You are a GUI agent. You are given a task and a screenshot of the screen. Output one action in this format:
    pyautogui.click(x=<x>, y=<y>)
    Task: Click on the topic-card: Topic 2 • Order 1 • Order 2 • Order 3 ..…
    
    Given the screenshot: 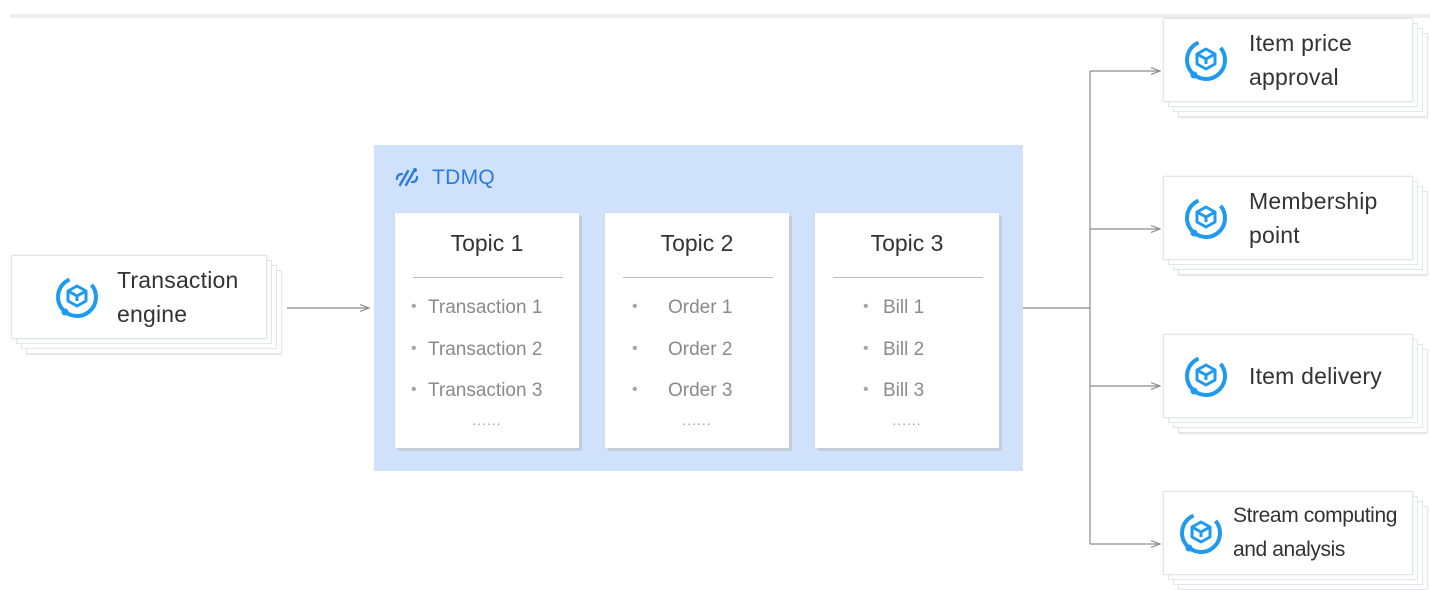 What is the action you would take?
    pyautogui.click(x=697, y=330)
    